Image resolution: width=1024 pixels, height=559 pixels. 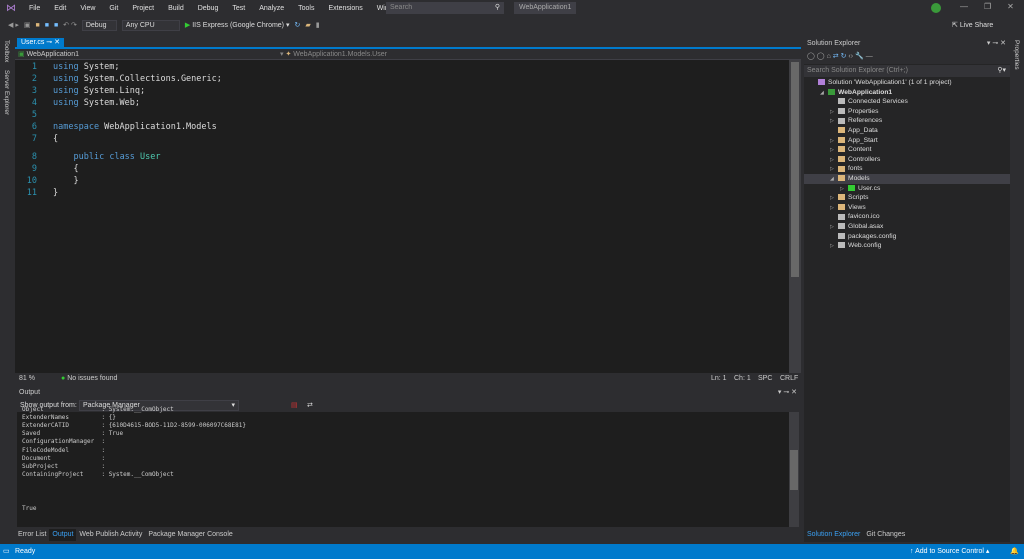 What do you see at coordinates (816, 56) in the screenshot?
I see `back-icon: ◯ ◯` at bounding box center [816, 56].